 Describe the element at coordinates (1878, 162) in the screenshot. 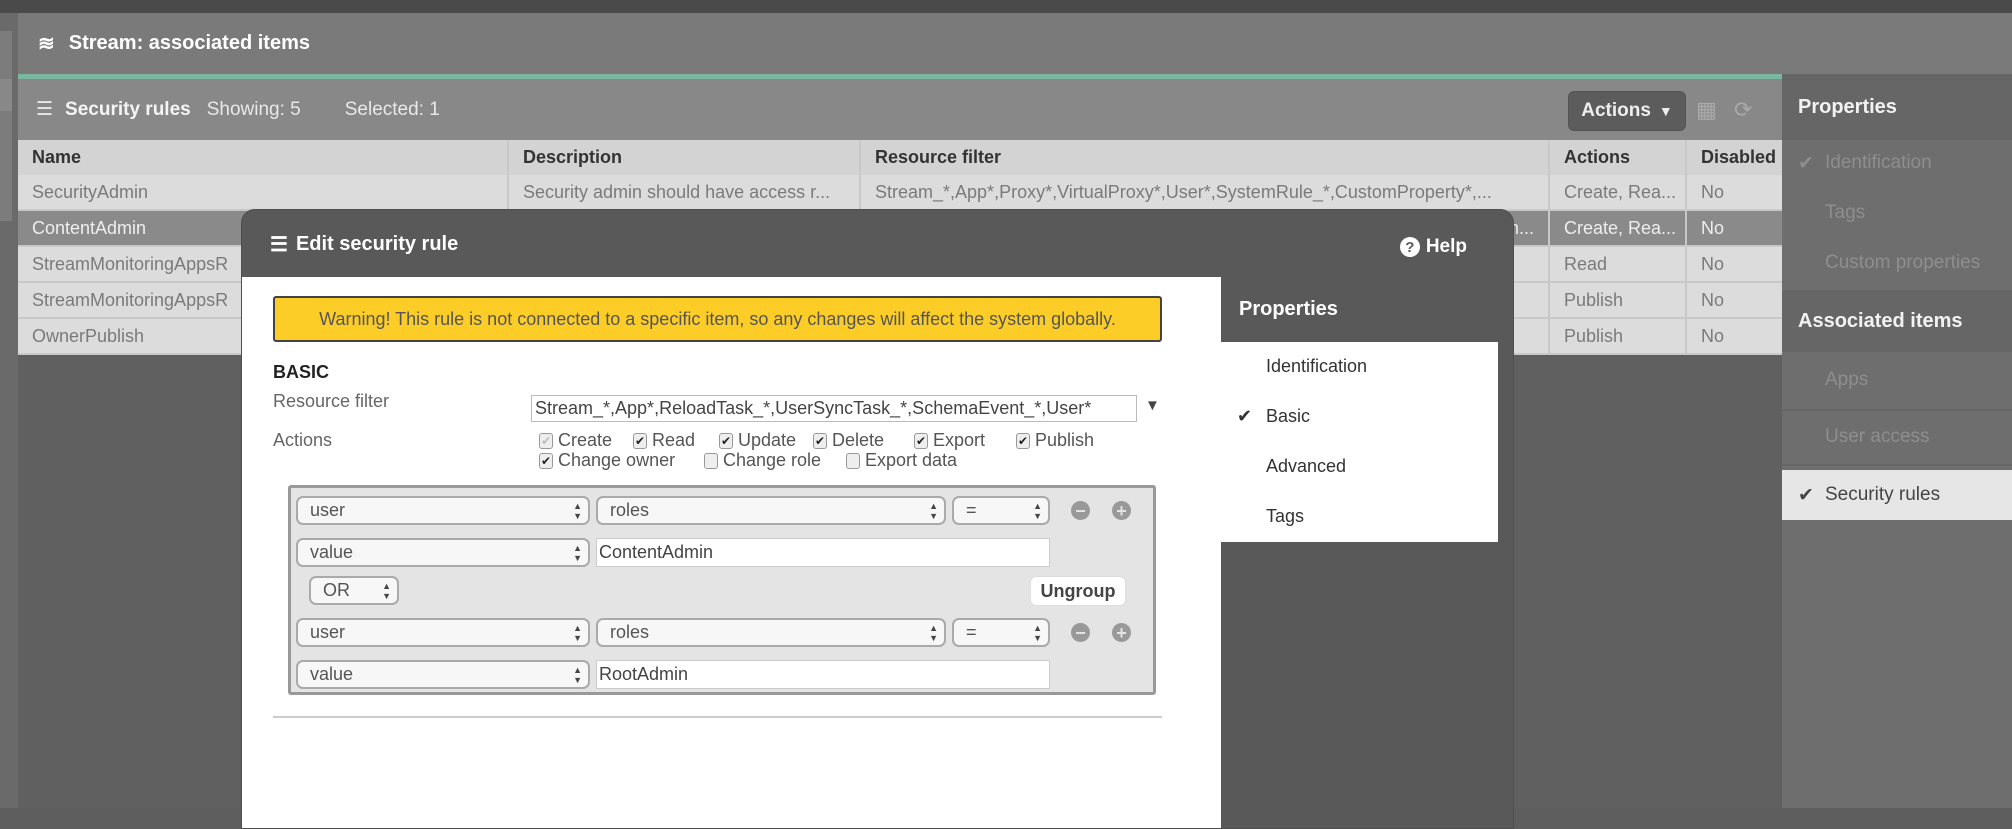

I see `nav-label: Identification` at that location.